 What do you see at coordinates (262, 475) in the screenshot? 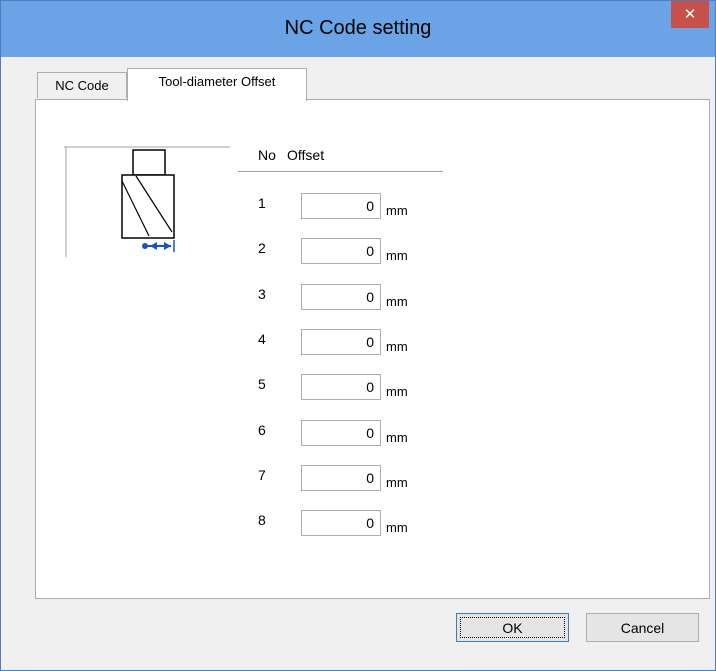
I see `row-number: 7` at bounding box center [262, 475].